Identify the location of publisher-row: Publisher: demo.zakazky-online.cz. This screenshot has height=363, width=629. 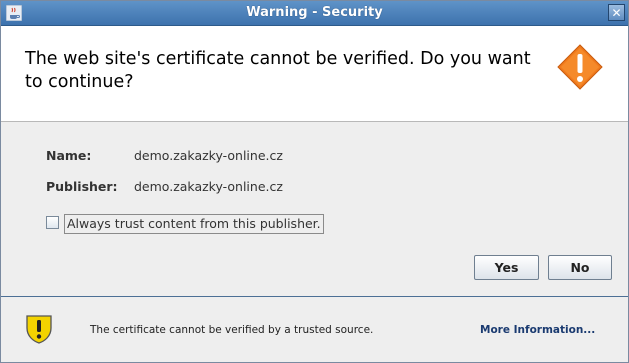
(196, 188).